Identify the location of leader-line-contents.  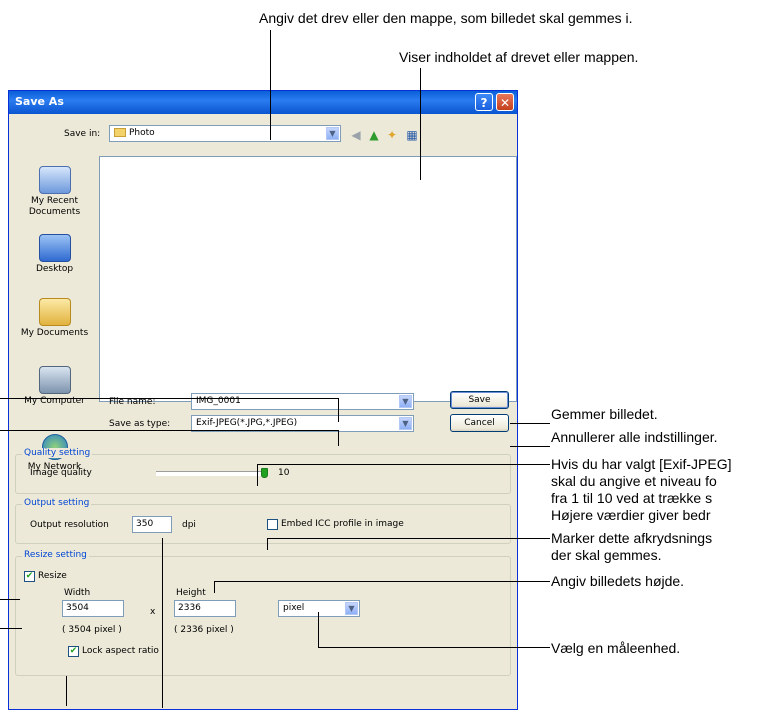
(420, 124).